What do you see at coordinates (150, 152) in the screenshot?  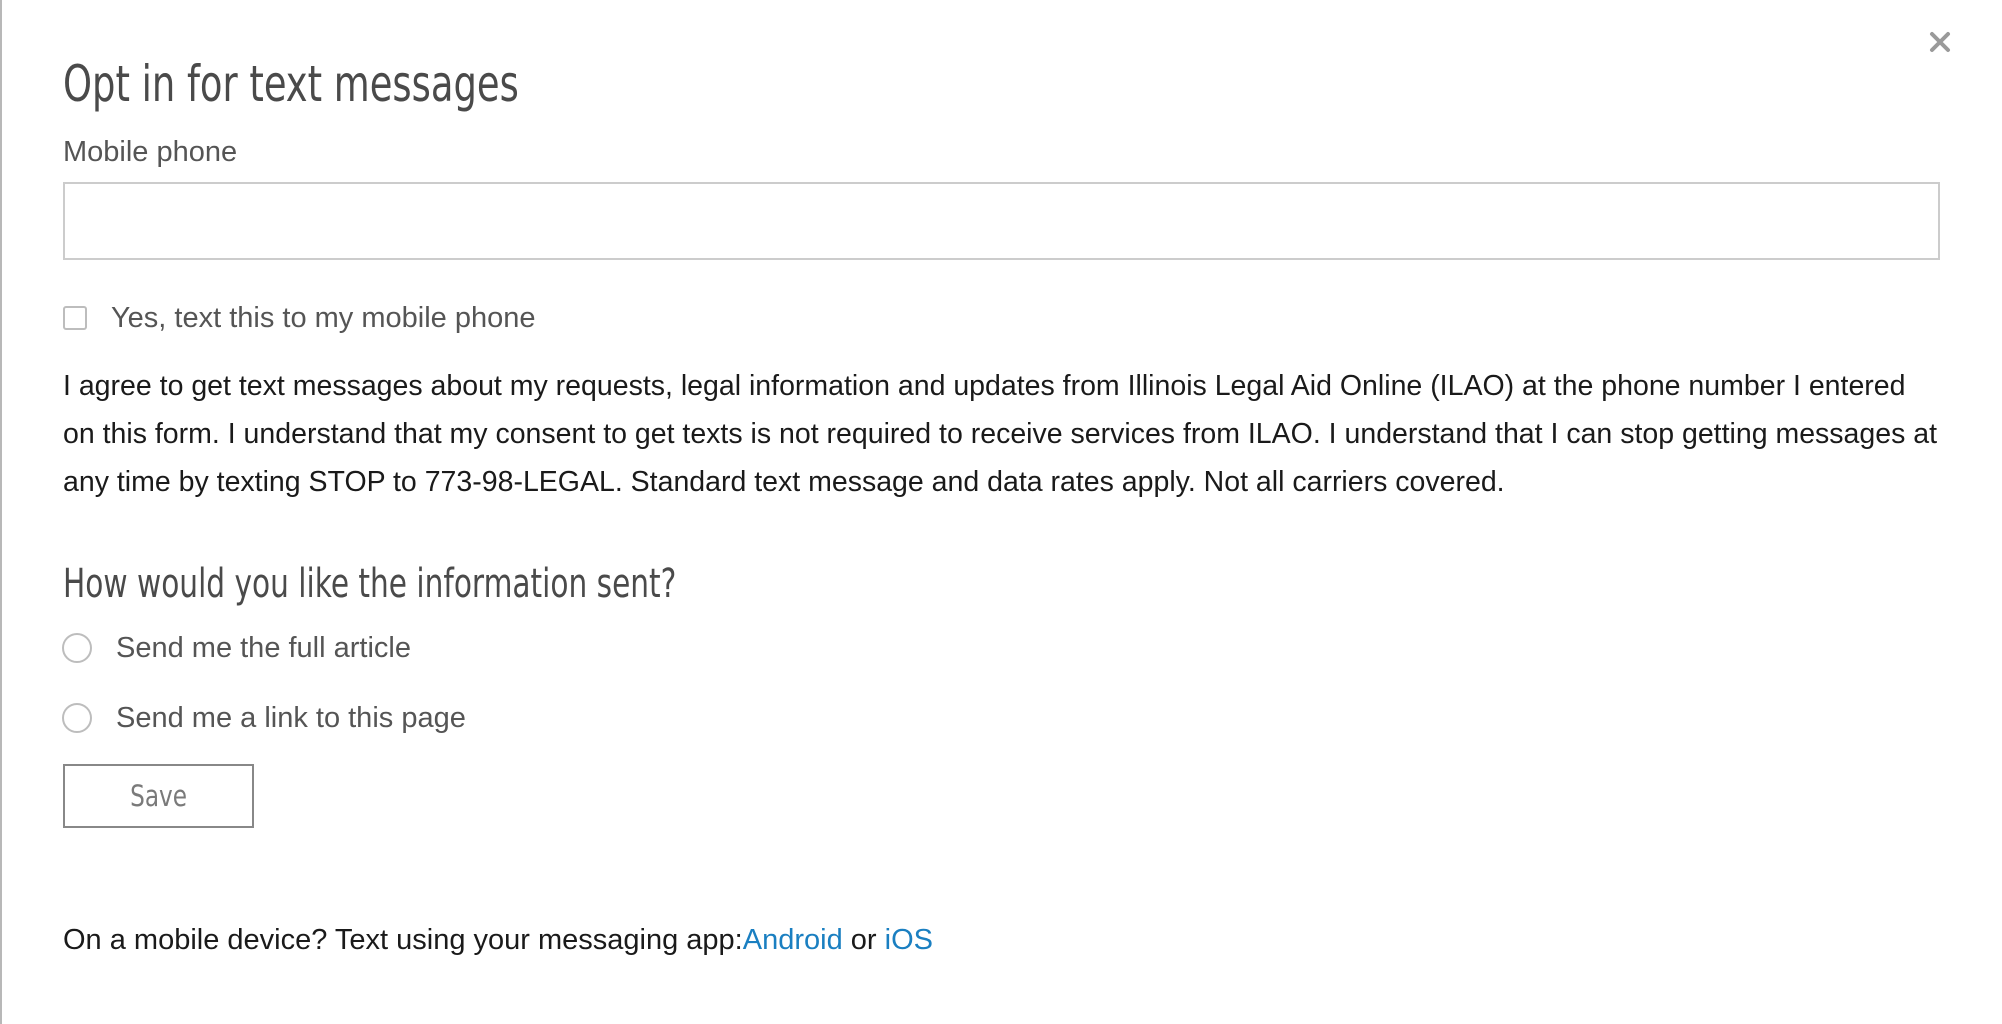 I see `mobile-phone-label: Mobile phone` at bounding box center [150, 152].